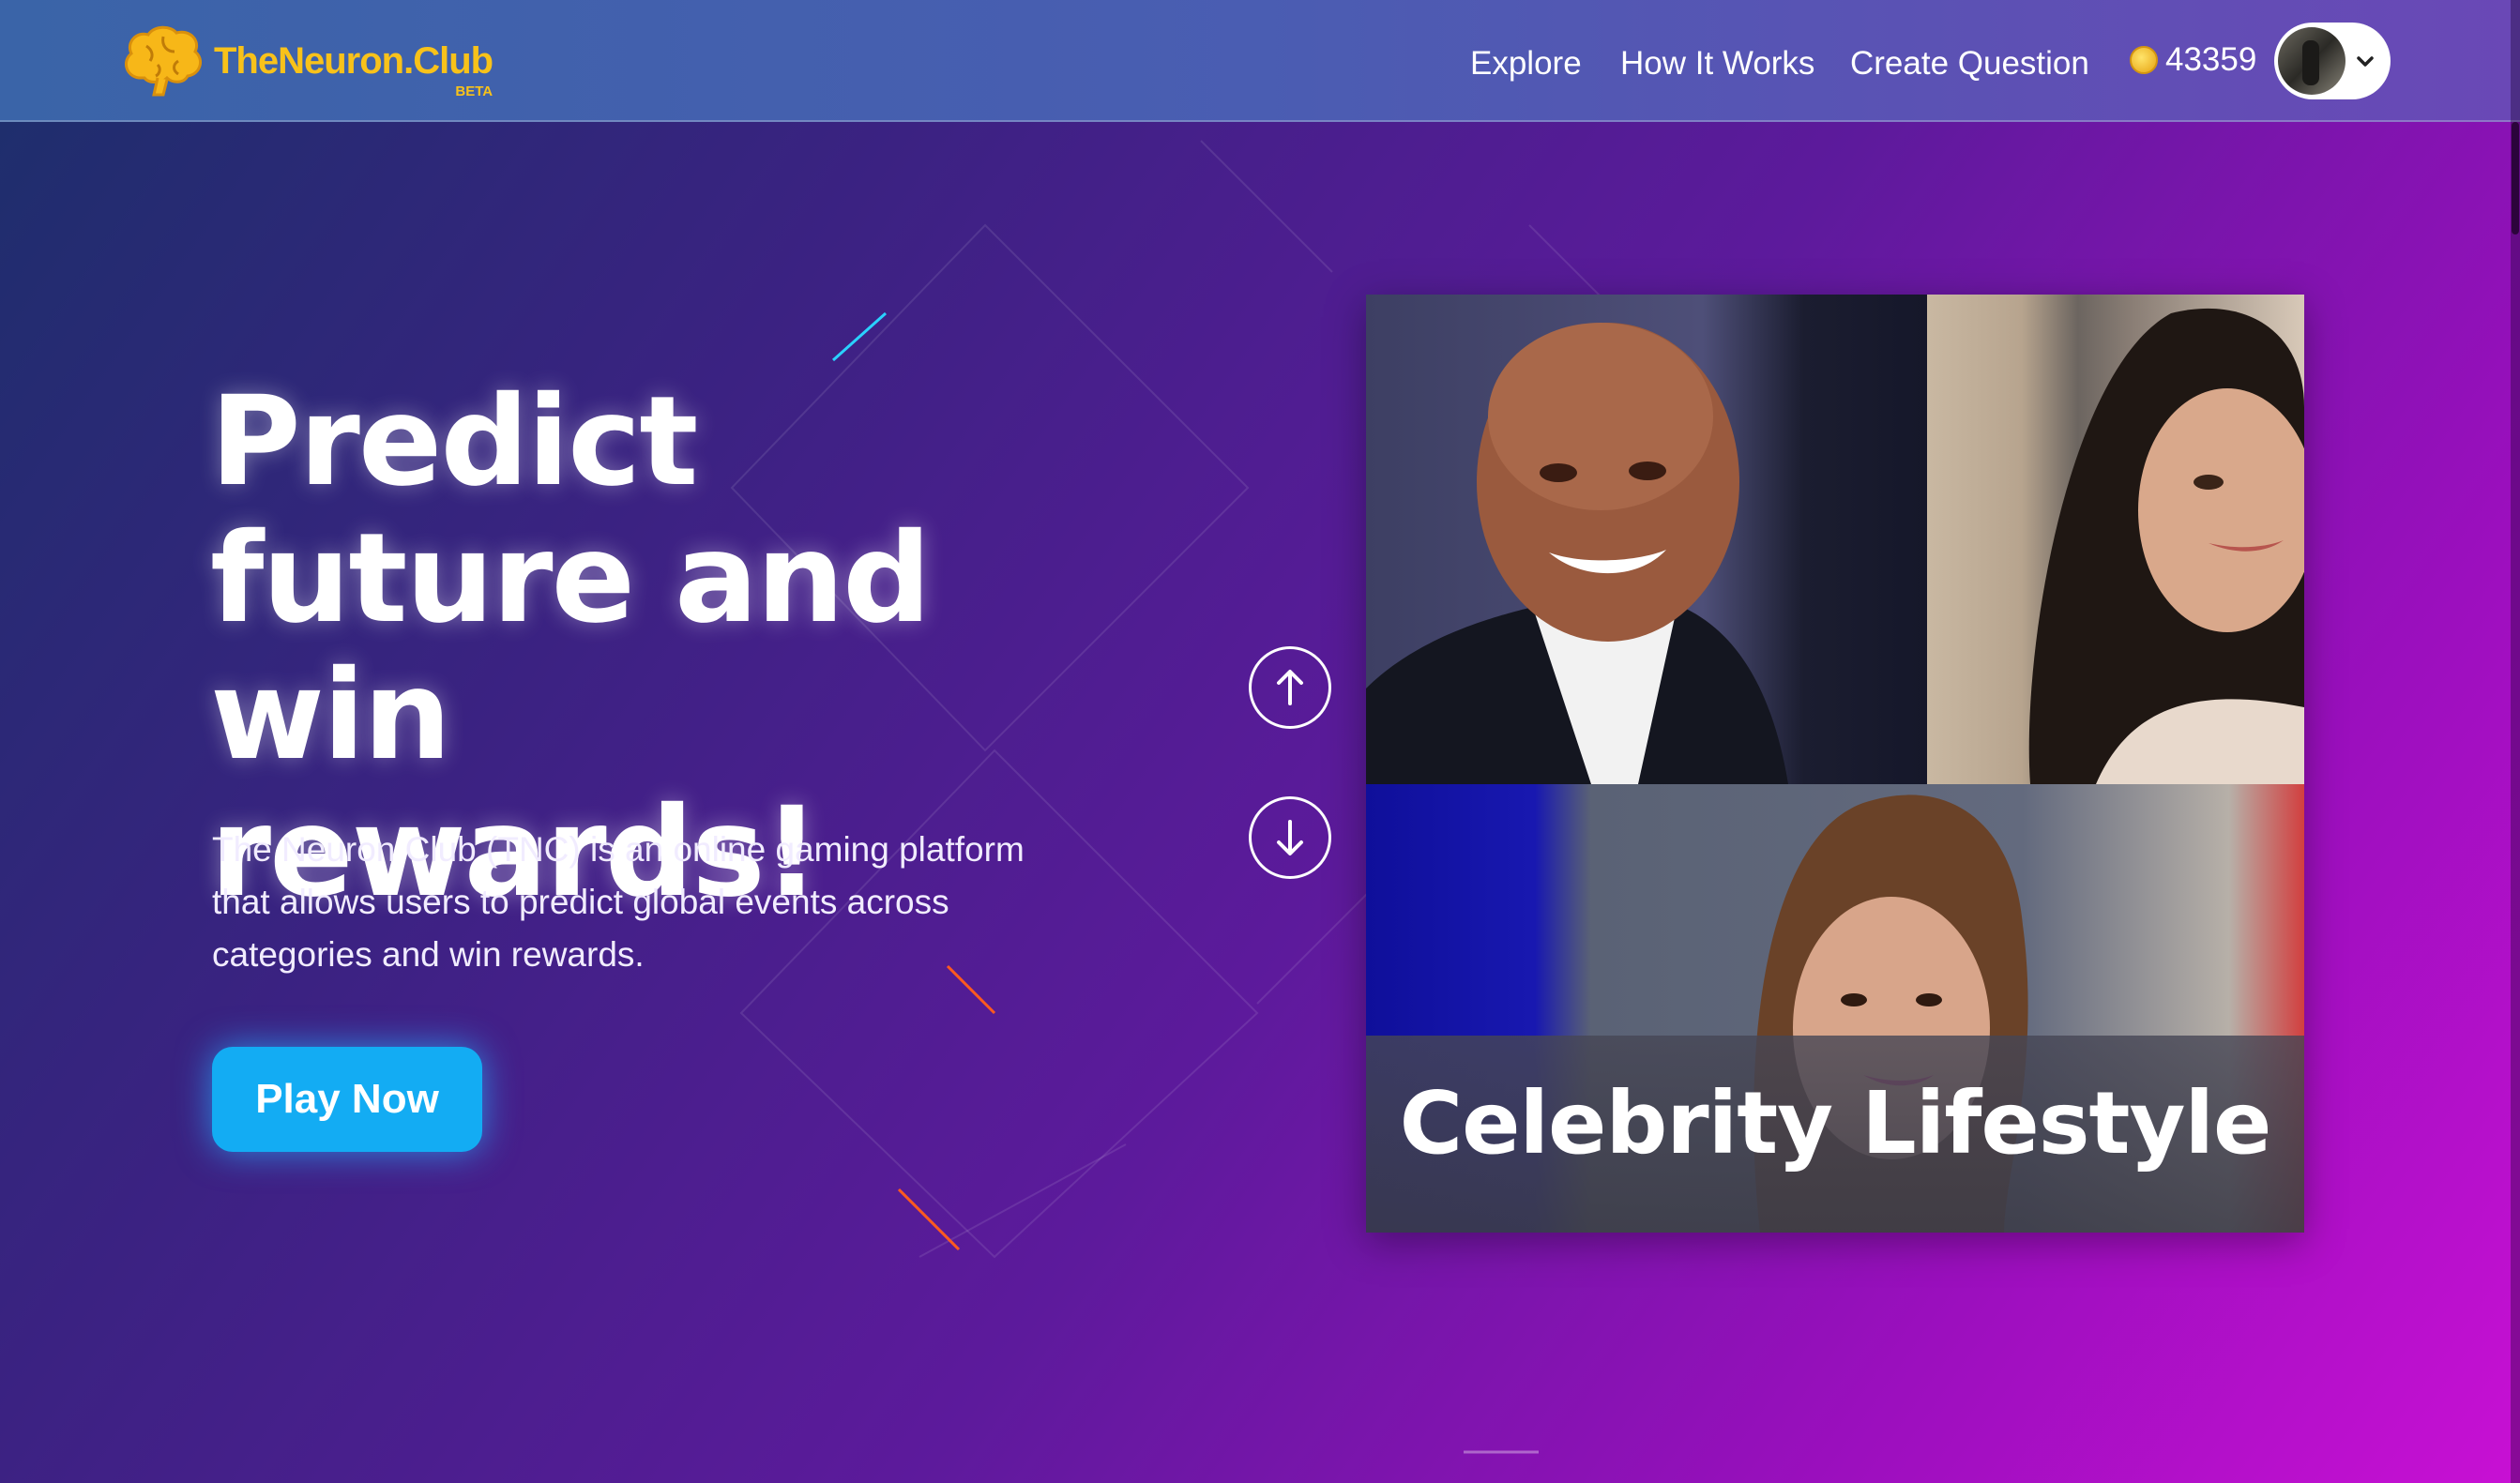 The height and width of the screenshot is (1483, 2520). What do you see at coordinates (571, 579) in the screenshot?
I see `hero-title-line: future and` at bounding box center [571, 579].